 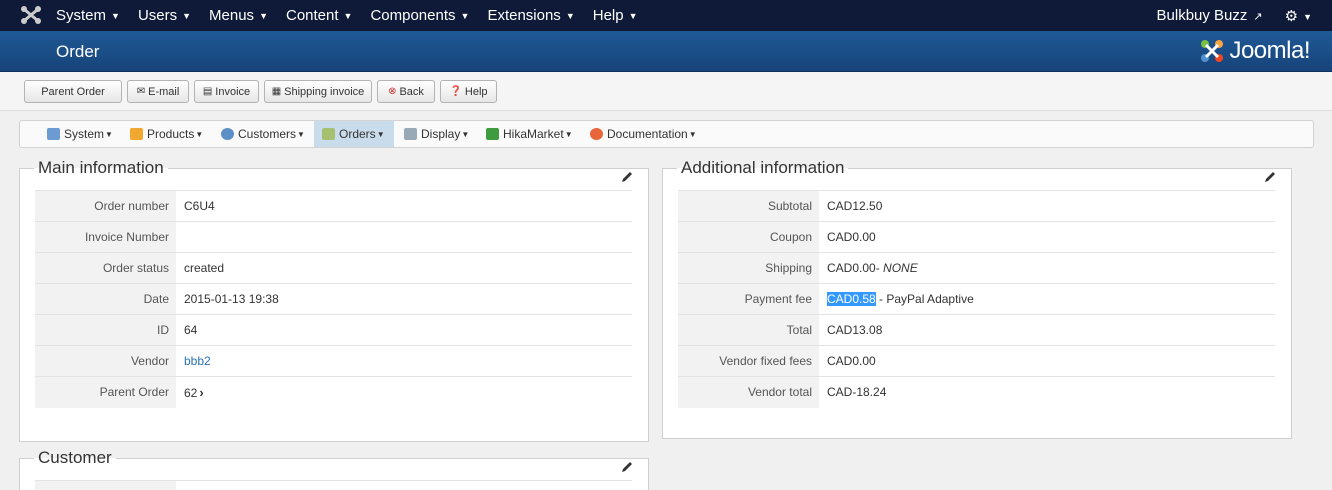 I want to click on page-title: Order, so click(x=78, y=51).